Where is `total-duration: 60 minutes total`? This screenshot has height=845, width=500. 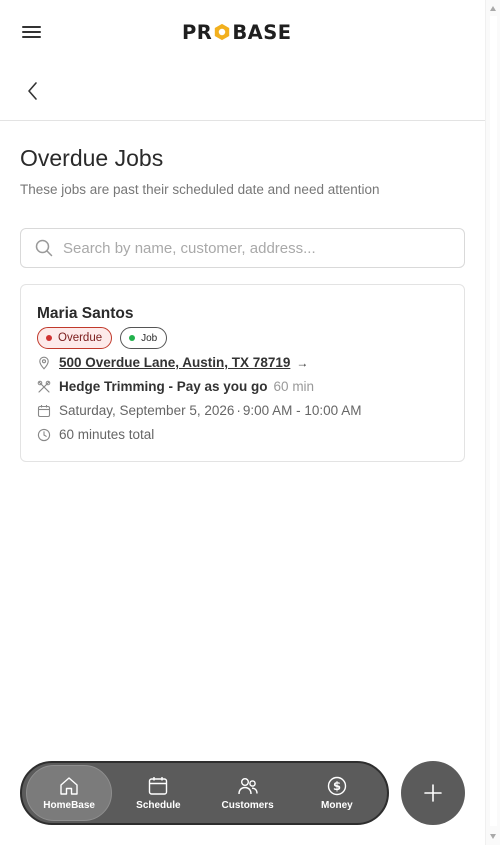
total-duration: 60 minutes total is located at coordinates (107, 434).